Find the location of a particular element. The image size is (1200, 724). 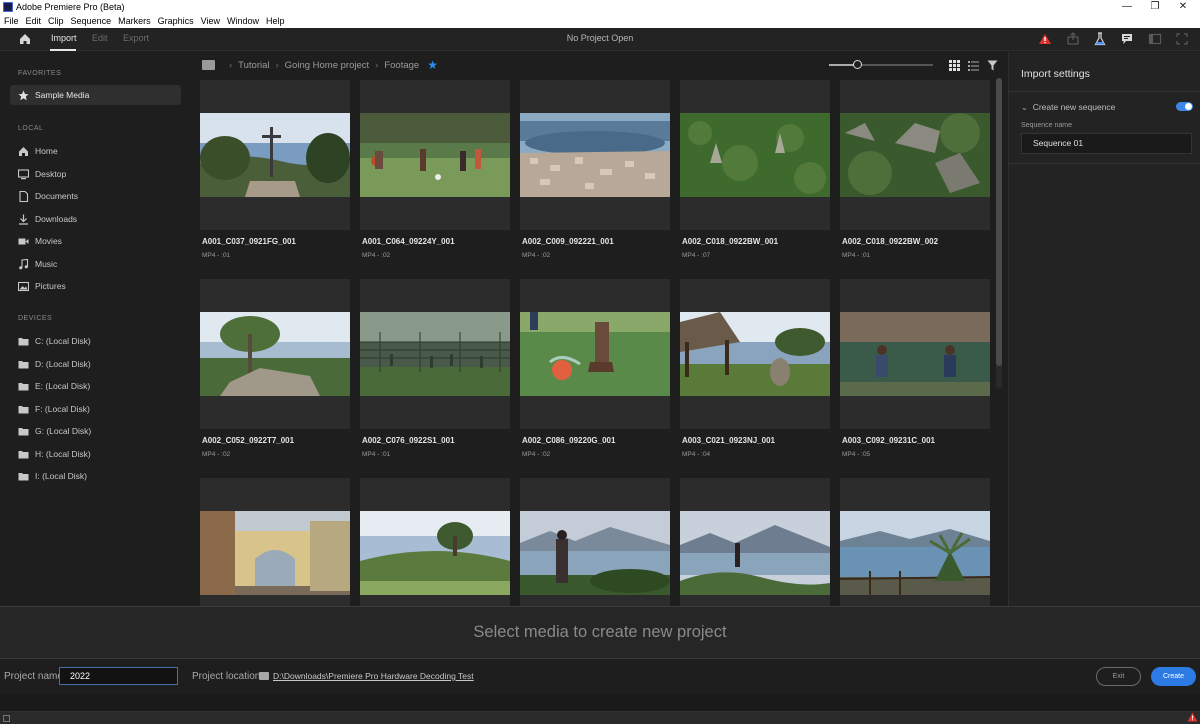

media-card: A002_C052_0922T7_001 MP4 - :02 is located at coordinates (275, 372).